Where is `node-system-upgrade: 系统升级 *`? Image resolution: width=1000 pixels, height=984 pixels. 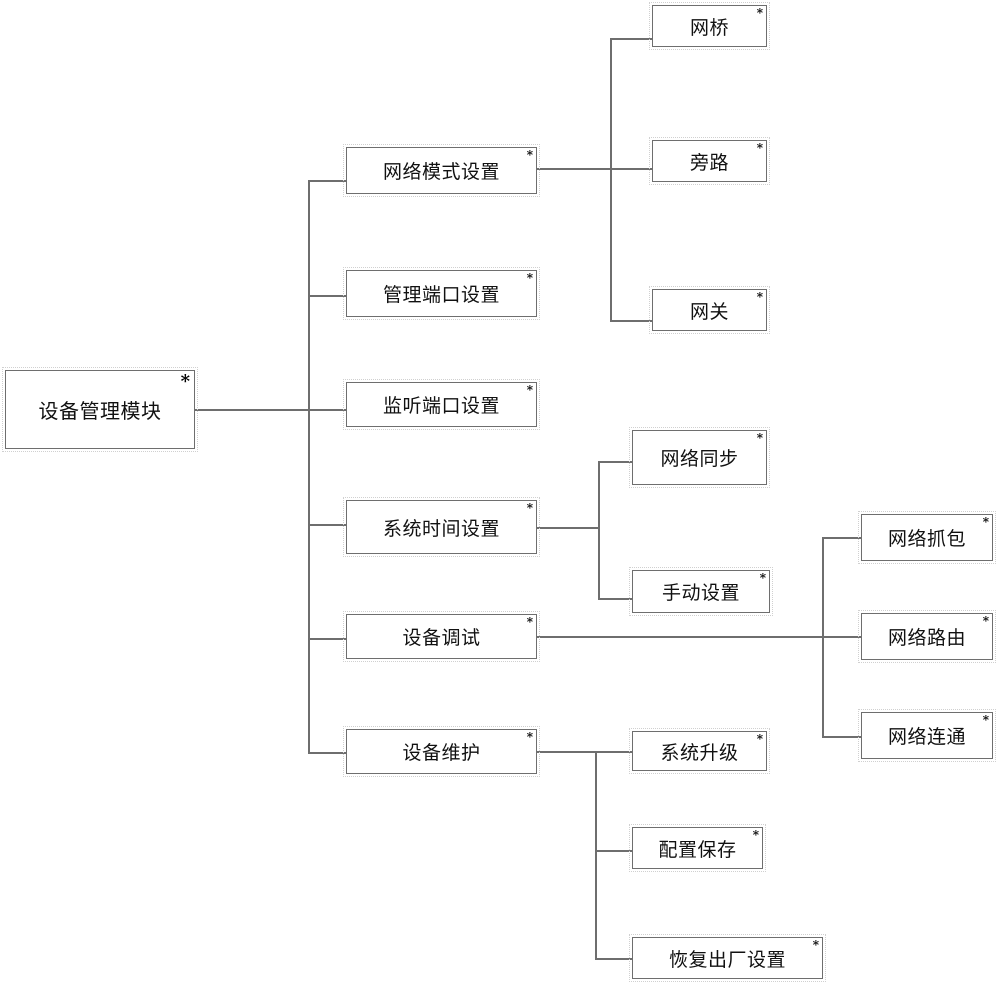 node-system-upgrade: 系统升级 * is located at coordinates (699, 751).